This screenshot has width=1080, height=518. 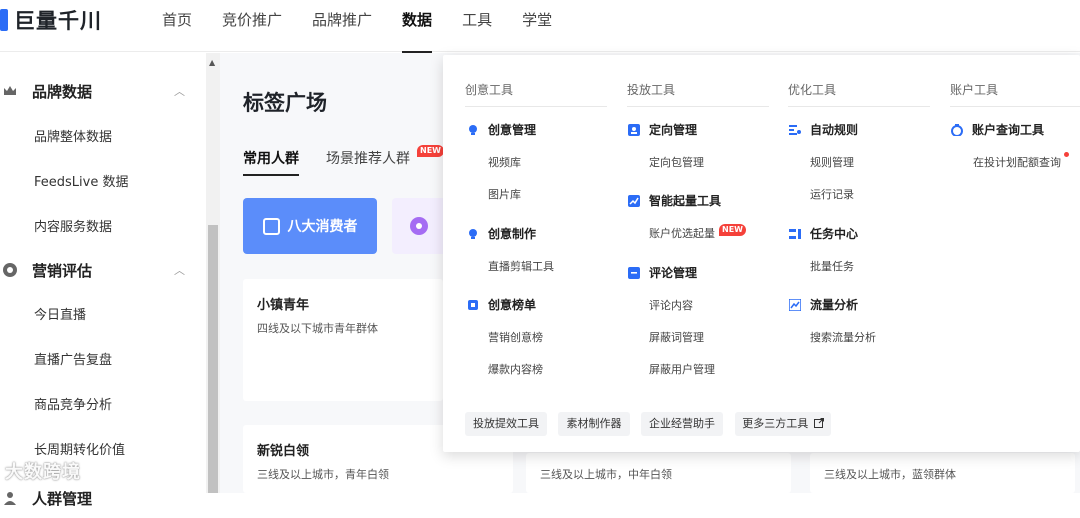 I want to click on section-title: 任务中心, so click(x=834, y=234).